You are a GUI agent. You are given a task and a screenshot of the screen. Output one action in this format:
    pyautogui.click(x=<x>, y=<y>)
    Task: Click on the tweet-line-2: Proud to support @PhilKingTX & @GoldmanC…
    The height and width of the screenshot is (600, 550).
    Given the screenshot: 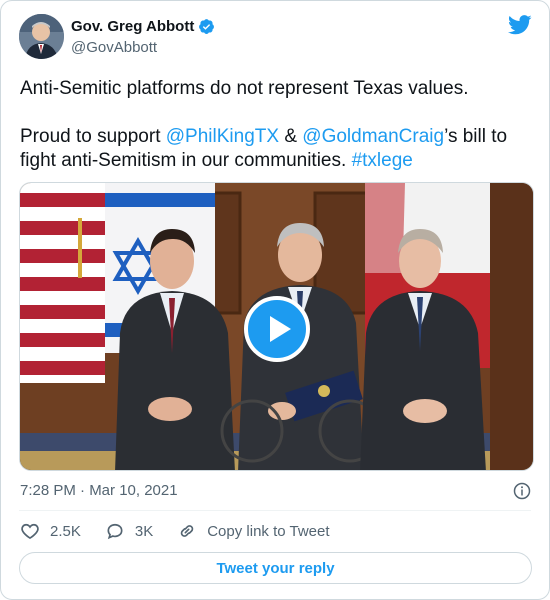 What is the action you would take?
    pyautogui.click(x=277, y=149)
    